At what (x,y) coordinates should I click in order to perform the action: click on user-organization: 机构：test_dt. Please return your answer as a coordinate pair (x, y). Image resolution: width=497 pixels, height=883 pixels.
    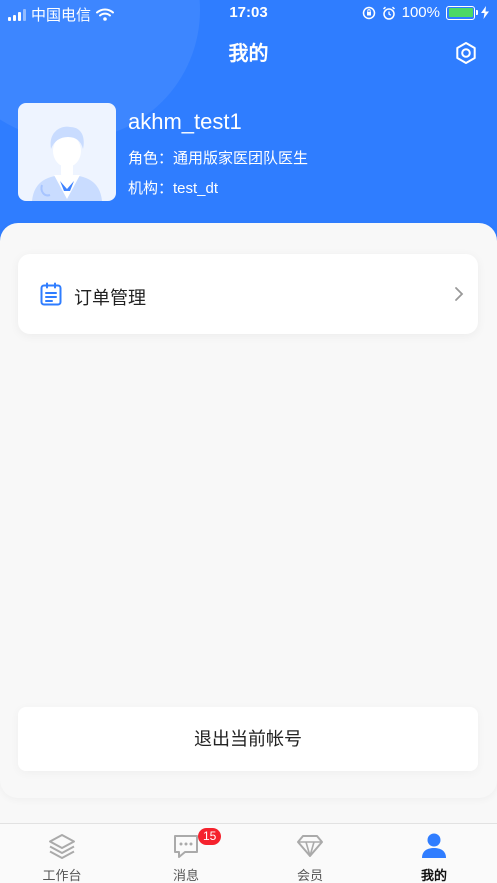
    Looking at the image, I should click on (173, 188).